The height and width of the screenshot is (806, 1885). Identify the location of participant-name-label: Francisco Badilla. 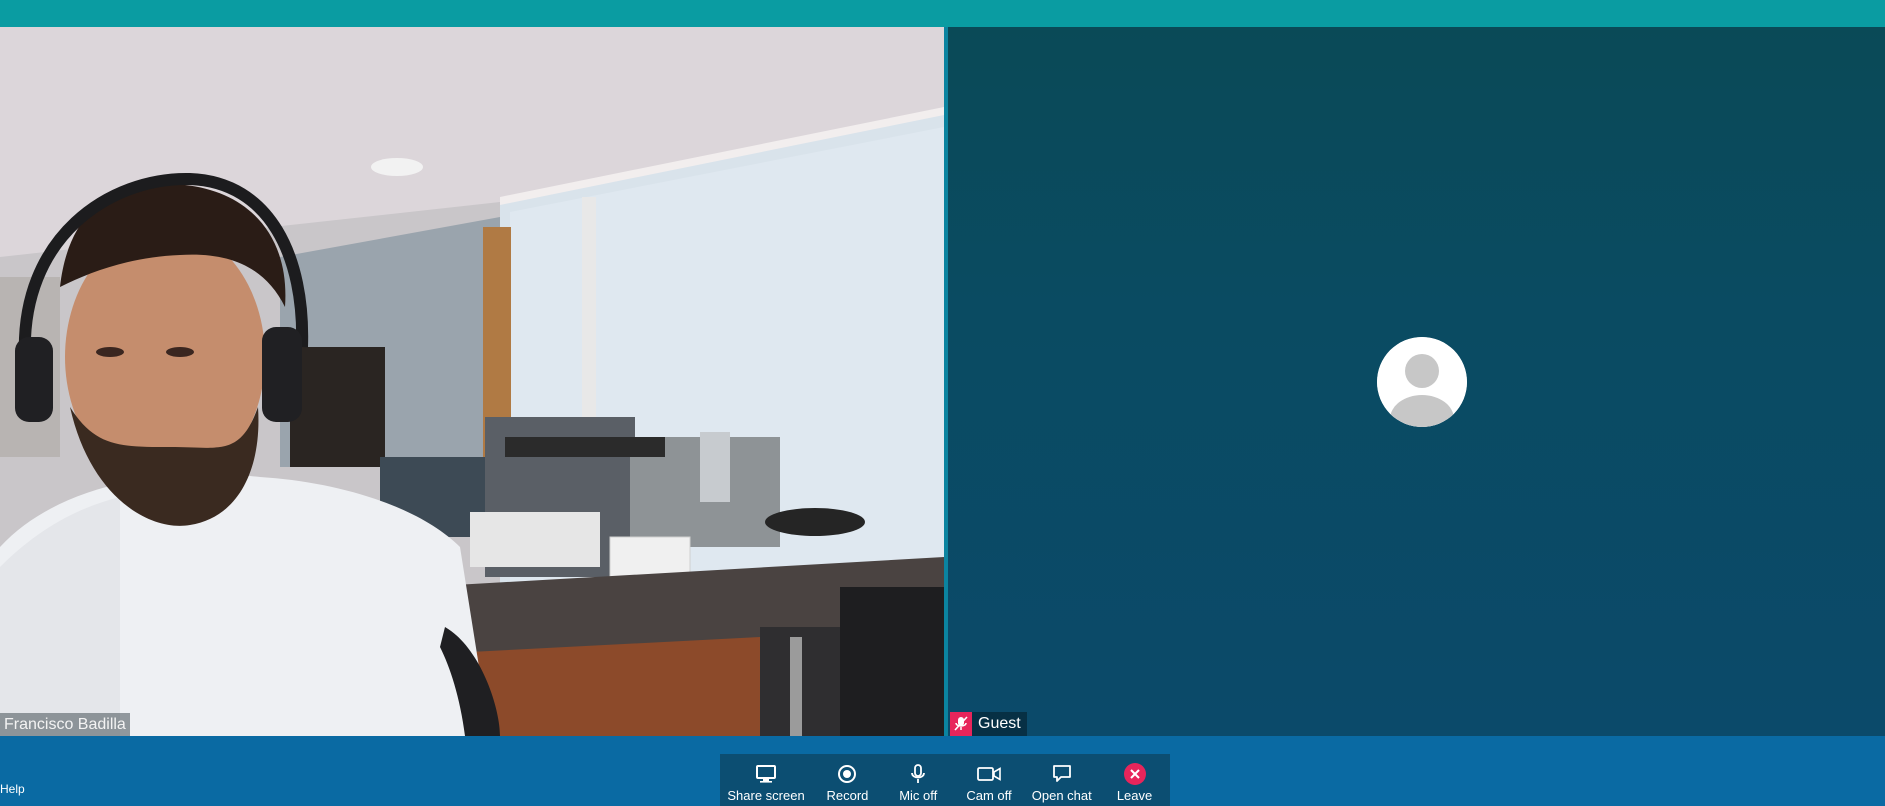
(65, 724).